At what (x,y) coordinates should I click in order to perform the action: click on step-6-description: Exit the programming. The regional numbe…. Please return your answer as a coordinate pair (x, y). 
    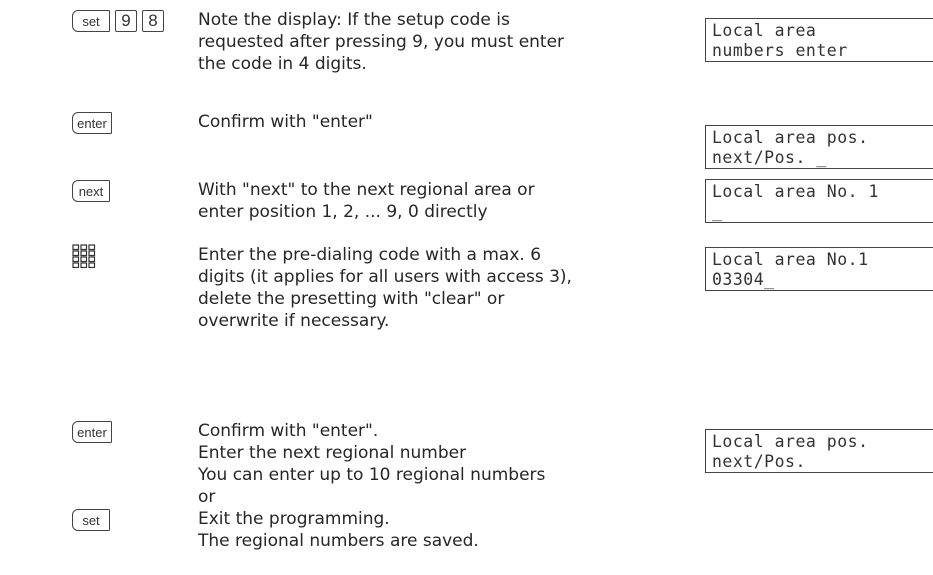
    Looking at the image, I should click on (425, 530).